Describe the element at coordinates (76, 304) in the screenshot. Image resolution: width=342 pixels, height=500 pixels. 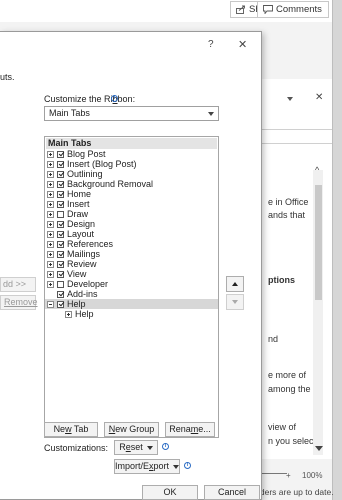
I see `tree-item-label: Help` at that location.